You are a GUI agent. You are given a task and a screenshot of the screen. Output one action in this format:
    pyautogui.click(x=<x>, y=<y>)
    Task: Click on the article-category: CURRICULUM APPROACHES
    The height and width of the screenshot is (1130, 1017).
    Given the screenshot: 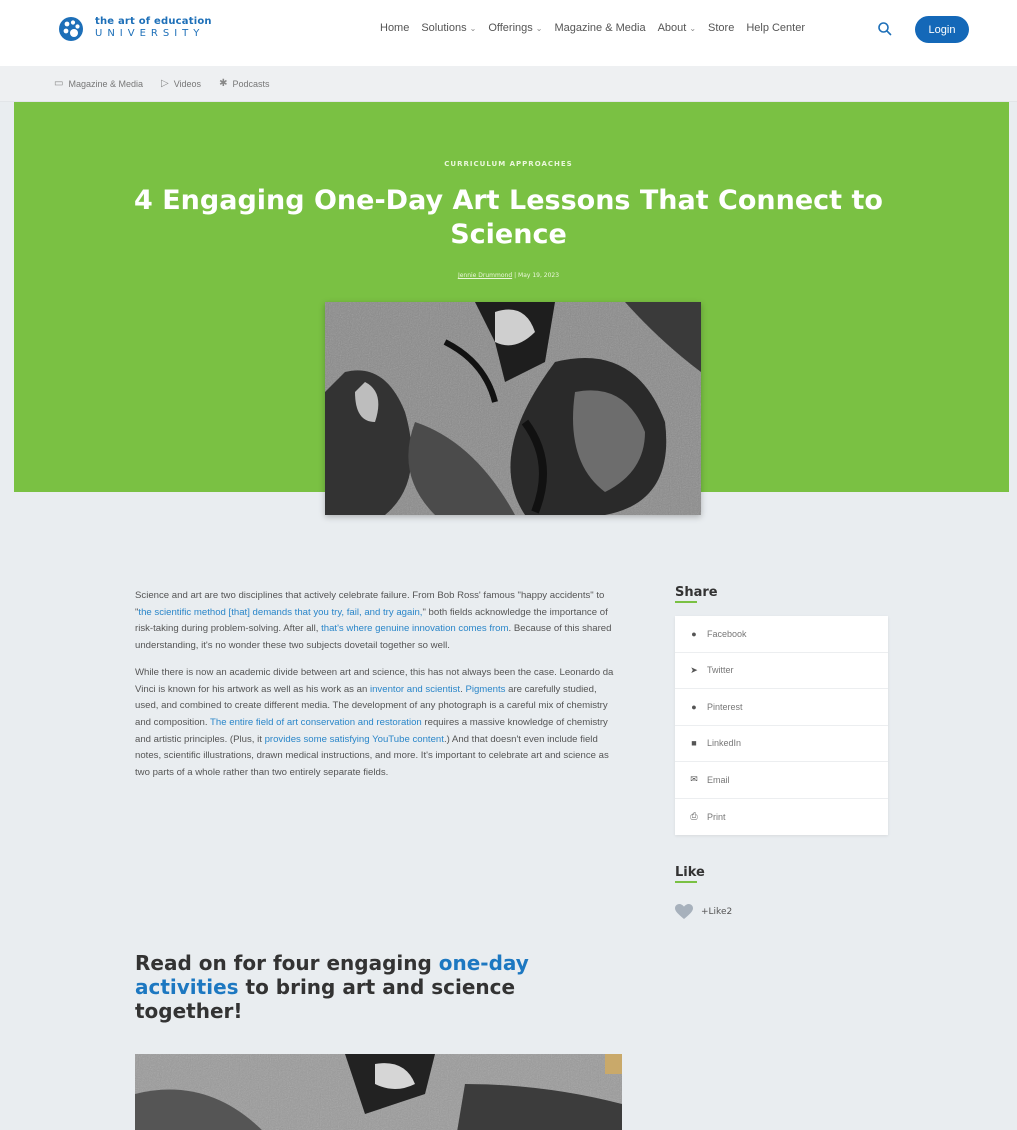 What is the action you would take?
    pyautogui.click(x=508, y=164)
    